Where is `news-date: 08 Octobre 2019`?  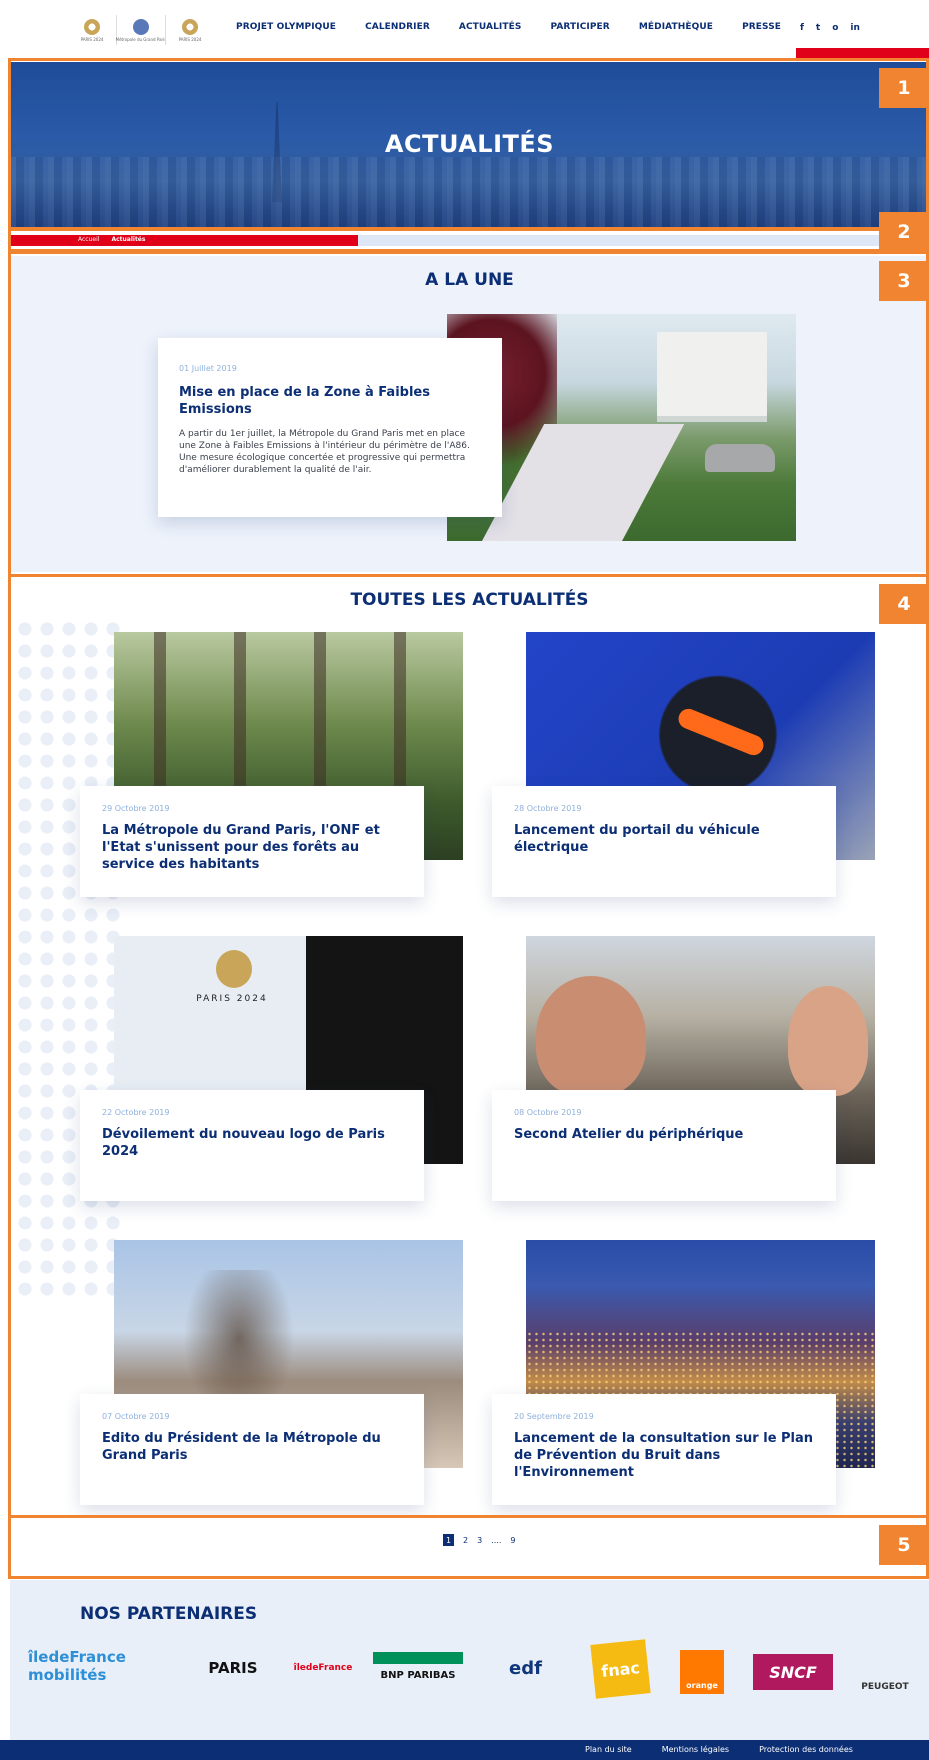 news-date: 08 Octobre 2019 is located at coordinates (548, 1112).